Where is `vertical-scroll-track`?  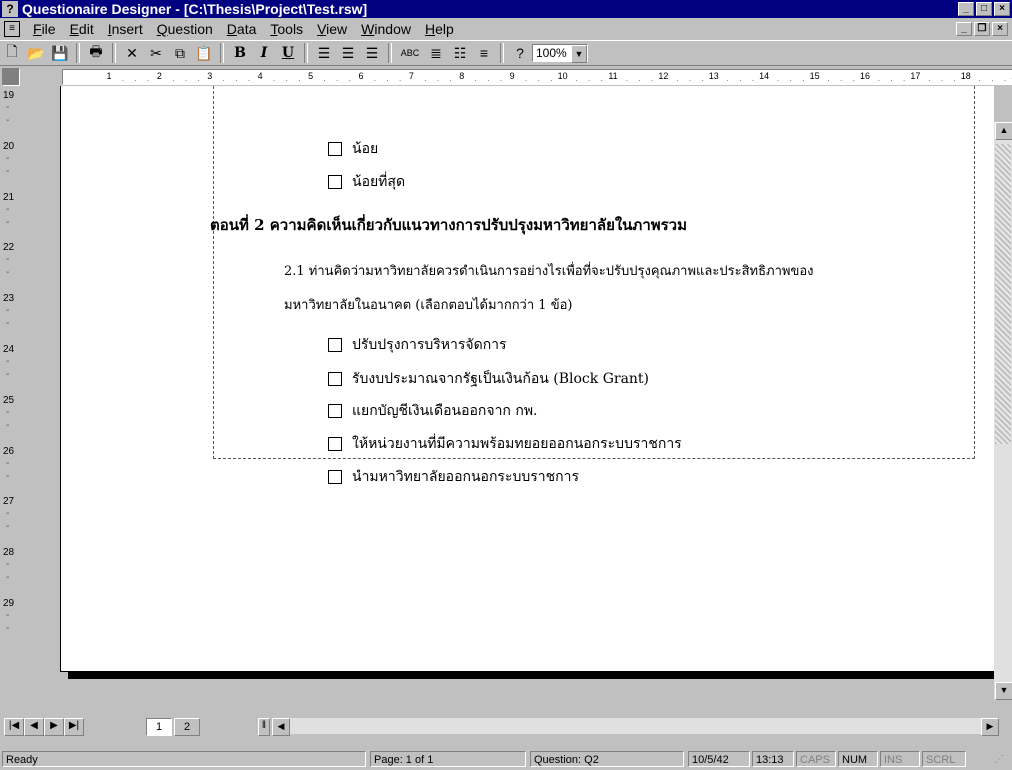
vertical-scroll-track is located at coordinates (1003, 294).